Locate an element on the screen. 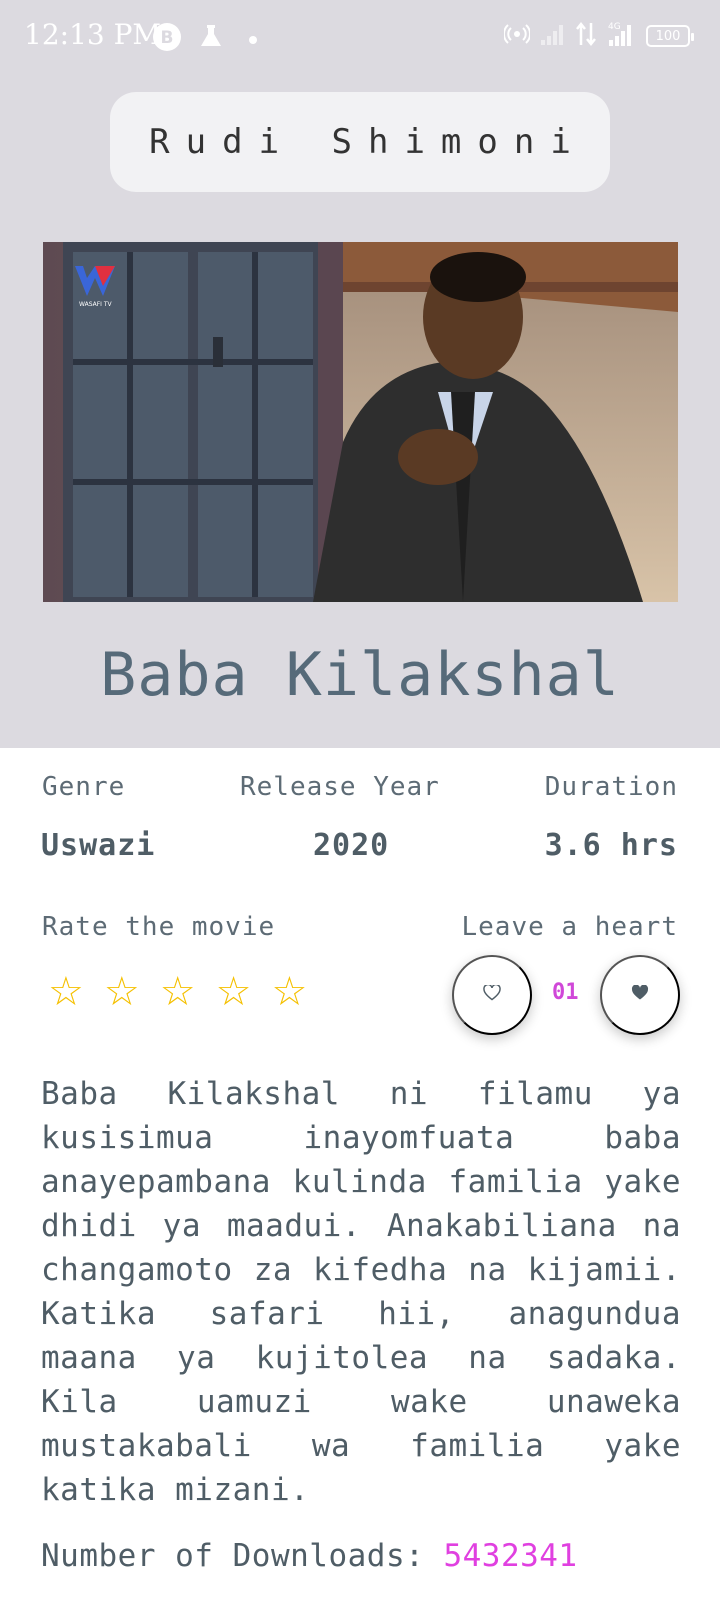 The width and height of the screenshot is (720, 1600). genre-value: Uswazi is located at coordinates (98, 845).